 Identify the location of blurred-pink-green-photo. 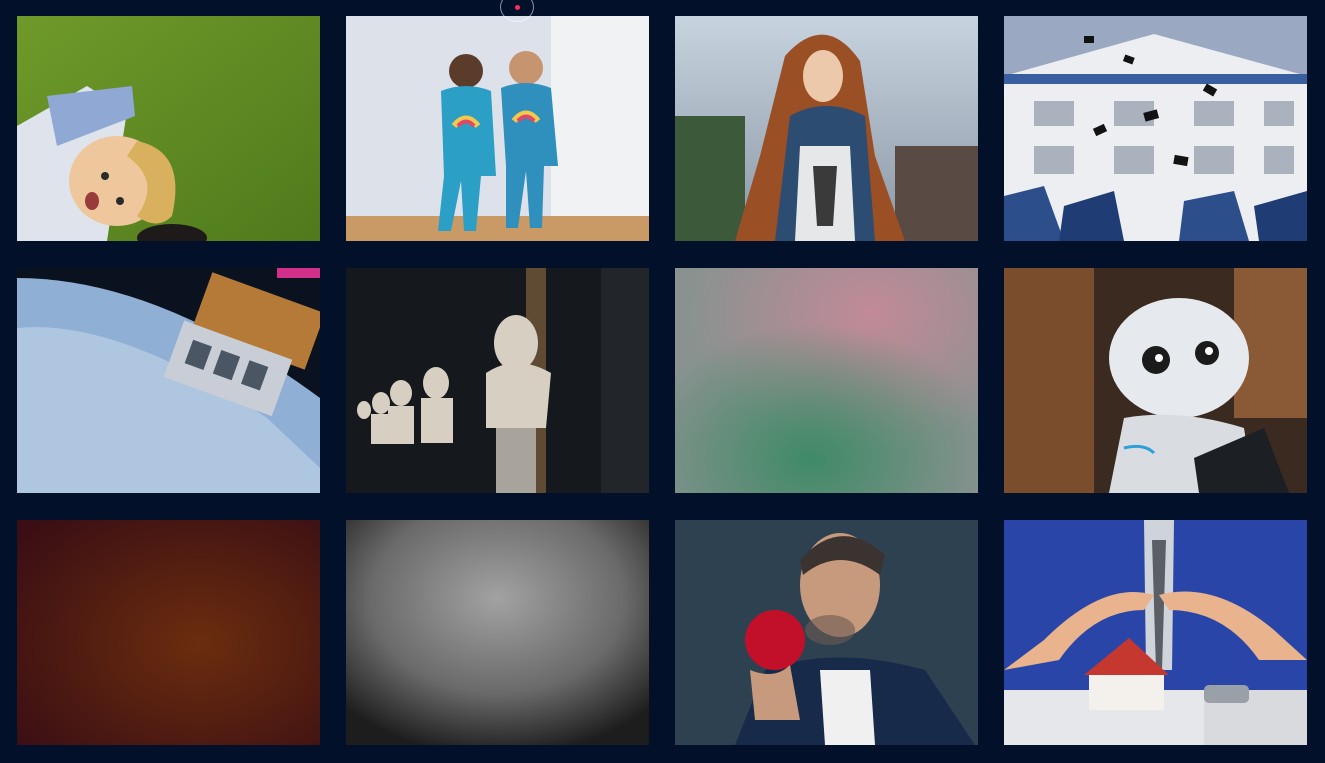
(826, 380).